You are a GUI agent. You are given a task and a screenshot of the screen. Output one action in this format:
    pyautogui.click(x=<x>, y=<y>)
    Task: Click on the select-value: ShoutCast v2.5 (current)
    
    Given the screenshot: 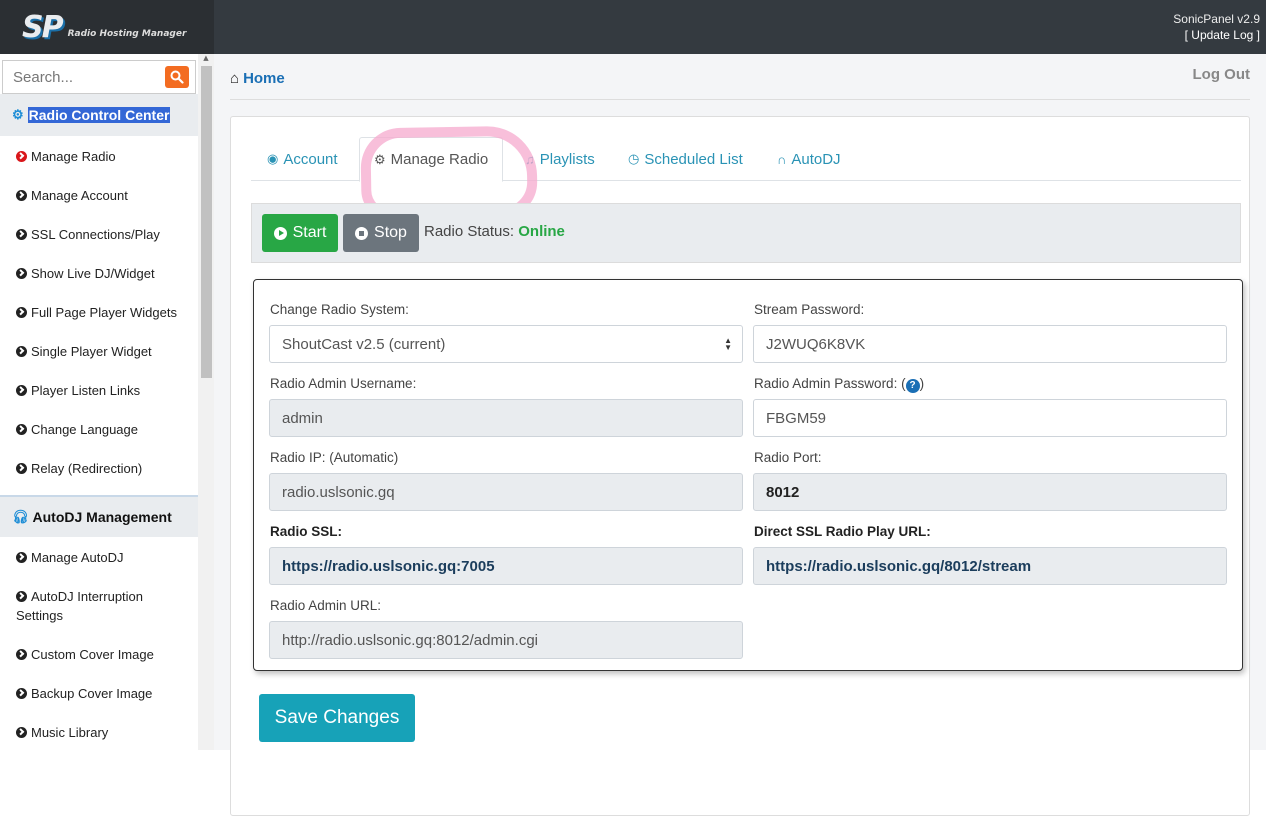 What is the action you would take?
    pyautogui.click(x=364, y=344)
    